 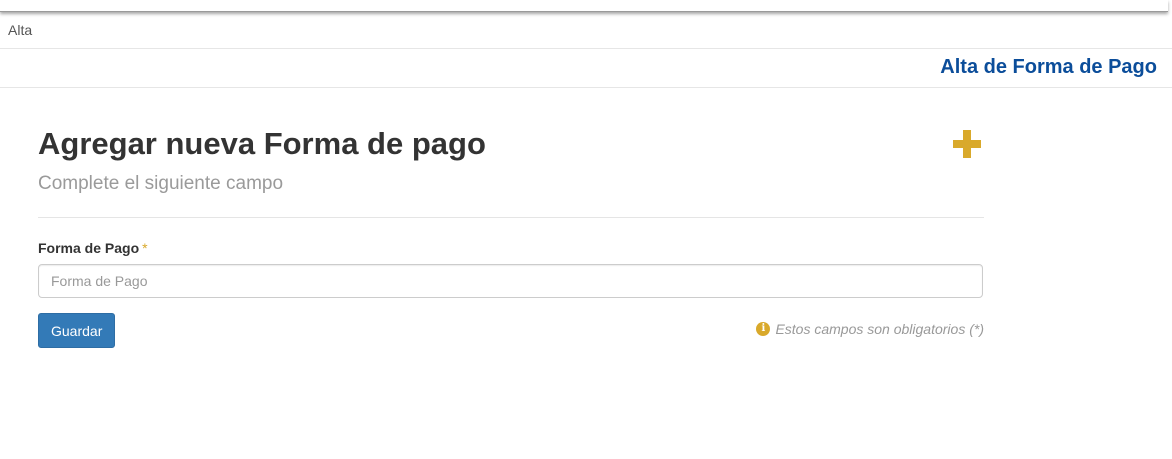 What do you see at coordinates (262, 143) in the screenshot?
I see `panel-heading: Agregar nueva Forma de pago` at bounding box center [262, 143].